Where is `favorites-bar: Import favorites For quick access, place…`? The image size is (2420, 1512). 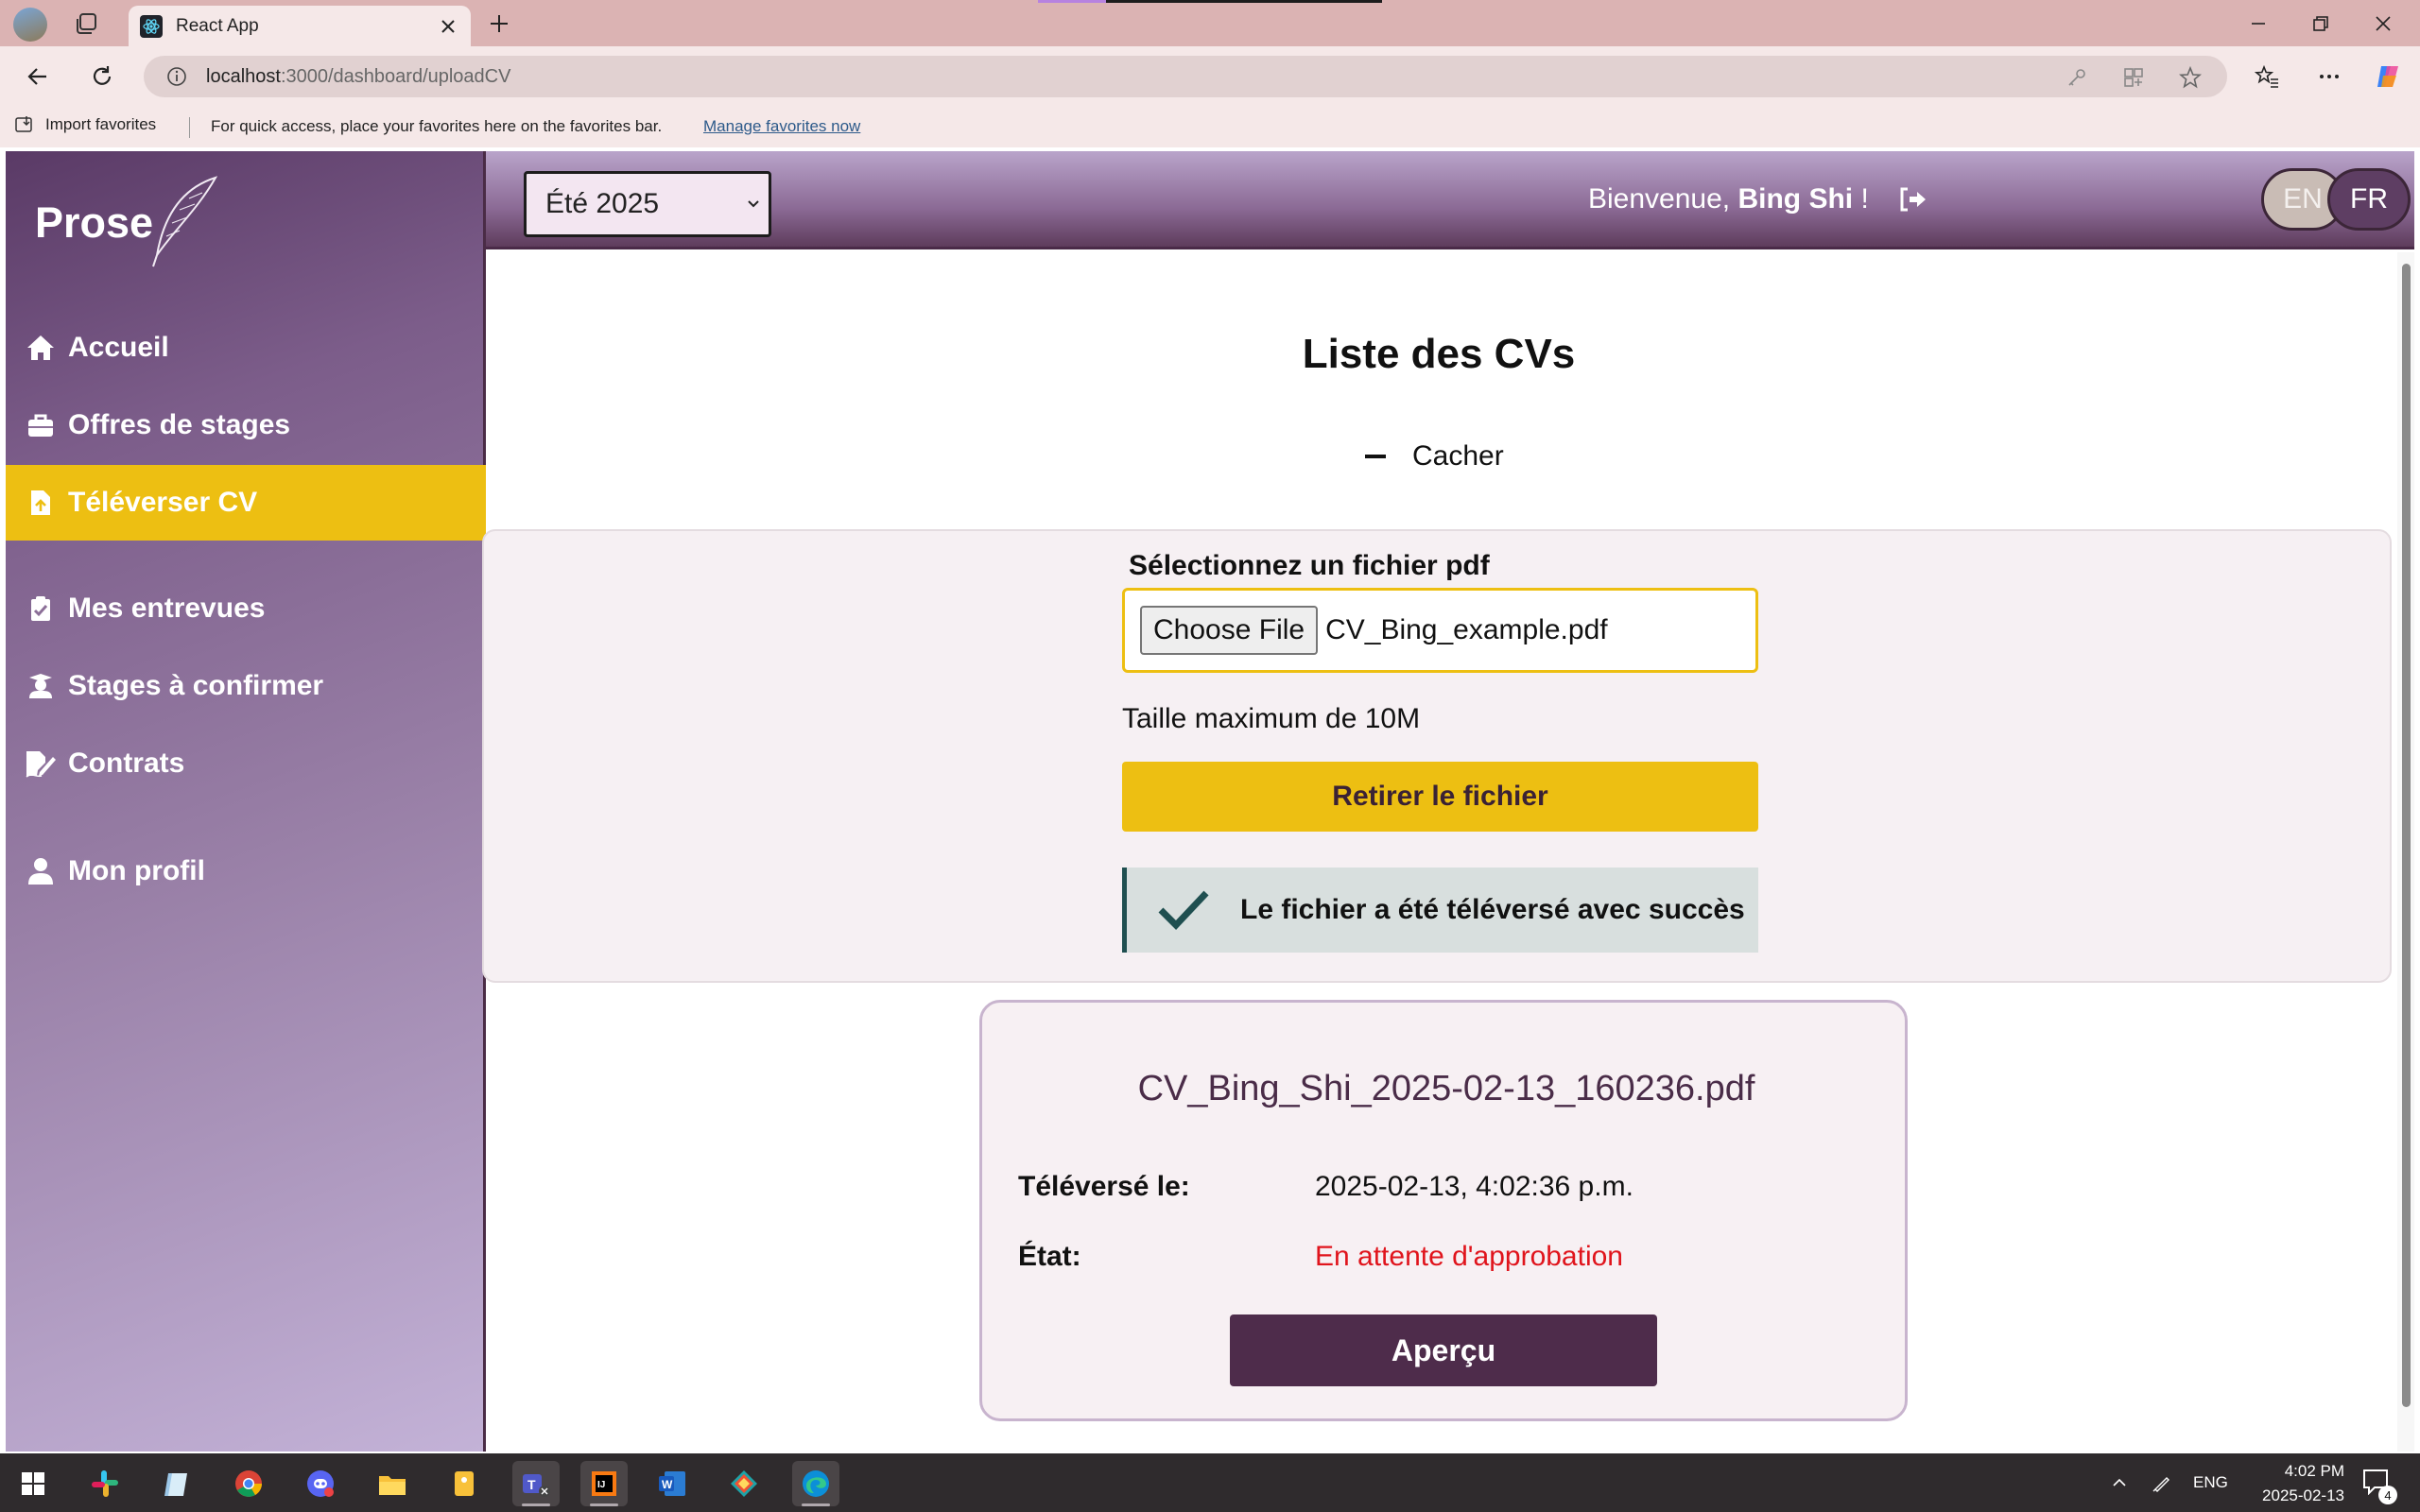
favorites-bar: Import favorites For quick access, place… is located at coordinates (1210, 126).